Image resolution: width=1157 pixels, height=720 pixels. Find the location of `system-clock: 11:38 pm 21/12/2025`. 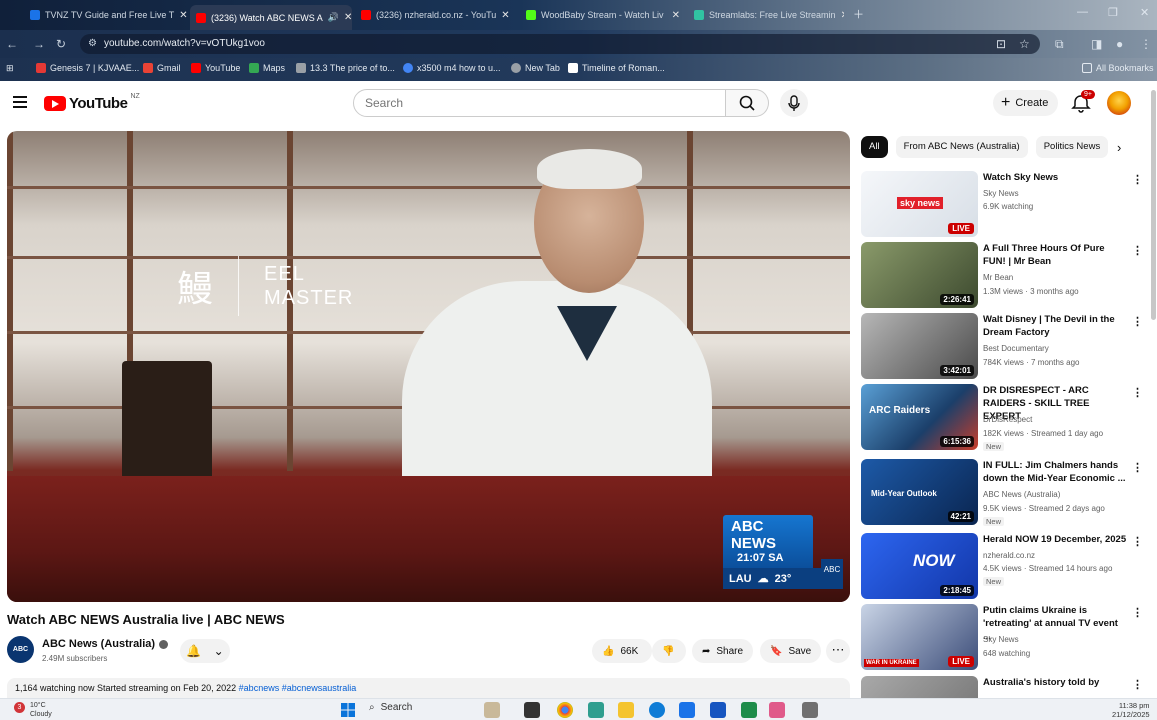

system-clock: 11:38 pm 21/12/2025 is located at coordinates (1131, 710).